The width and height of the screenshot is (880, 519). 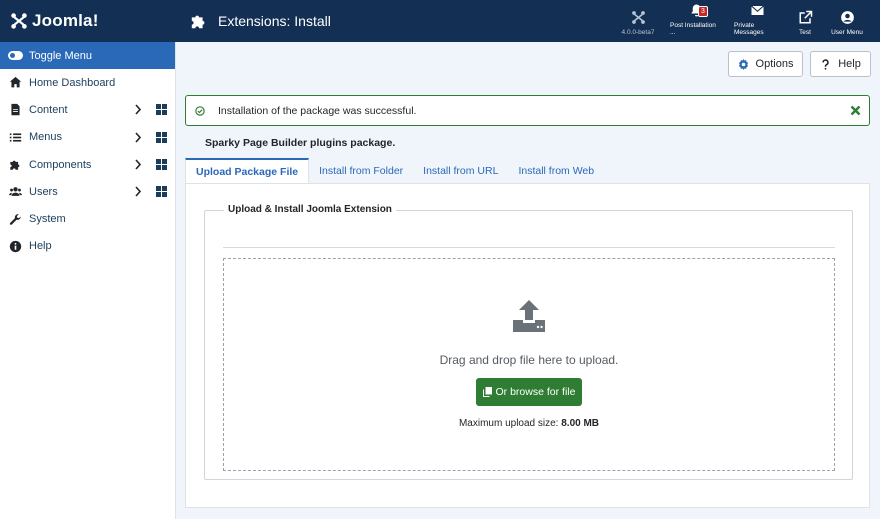 What do you see at coordinates (87, 218) in the screenshot?
I see `sidebar-item-system: System` at bounding box center [87, 218].